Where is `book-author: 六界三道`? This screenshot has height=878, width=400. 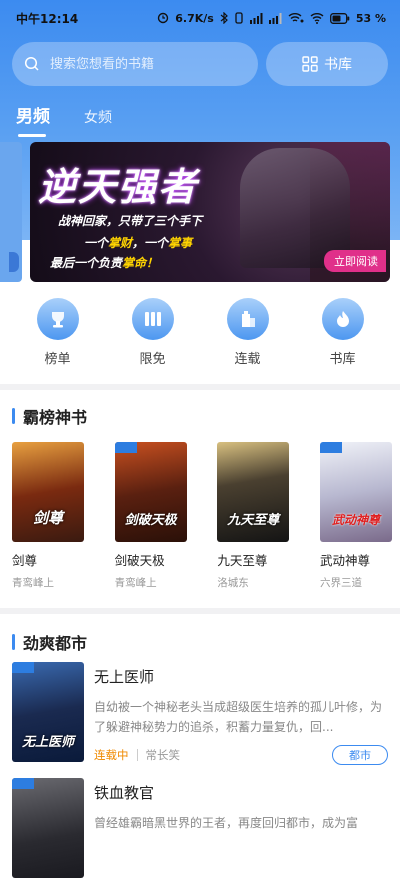 book-author: 六界三道 is located at coordinates (340, 583).